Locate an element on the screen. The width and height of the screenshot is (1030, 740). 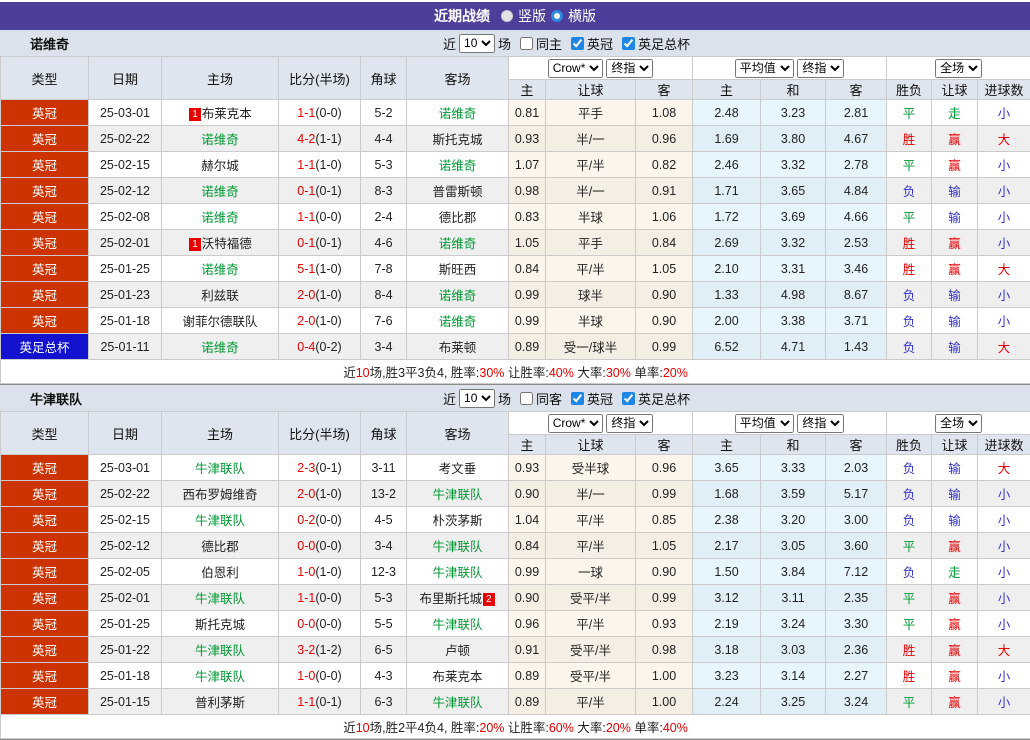
crow-away-odds: 0.99 is located at coordinates (664, 494).